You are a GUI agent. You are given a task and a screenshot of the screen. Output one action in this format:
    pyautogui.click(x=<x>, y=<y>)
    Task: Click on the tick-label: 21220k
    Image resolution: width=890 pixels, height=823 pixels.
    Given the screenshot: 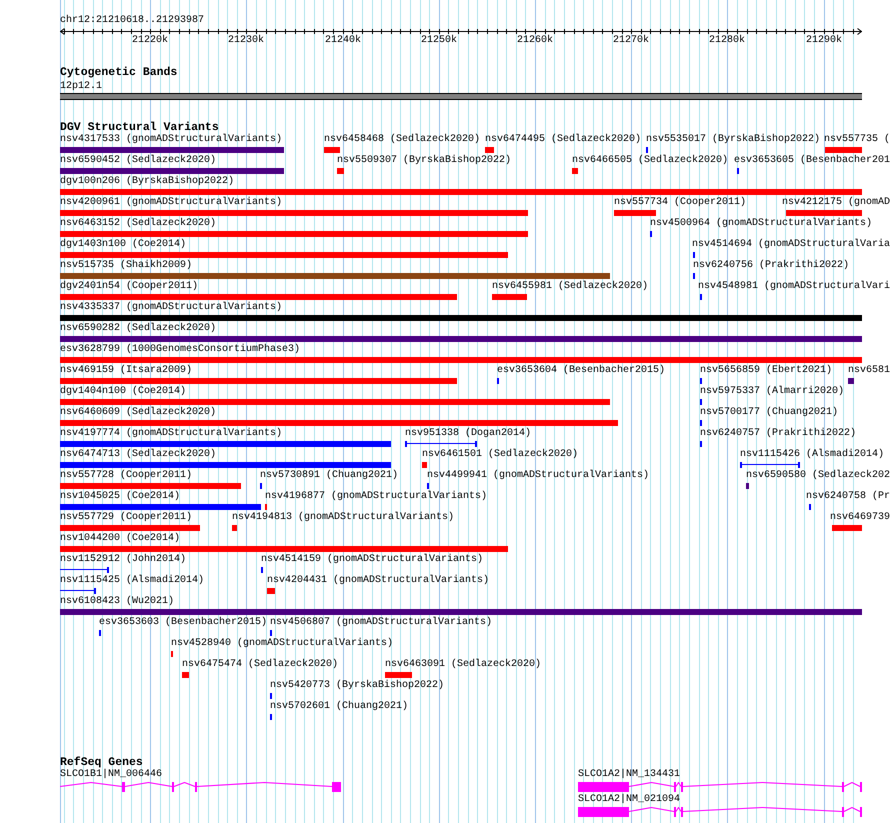 What is the action you would take?
    pyautogui.click(x=150, y=40)
    